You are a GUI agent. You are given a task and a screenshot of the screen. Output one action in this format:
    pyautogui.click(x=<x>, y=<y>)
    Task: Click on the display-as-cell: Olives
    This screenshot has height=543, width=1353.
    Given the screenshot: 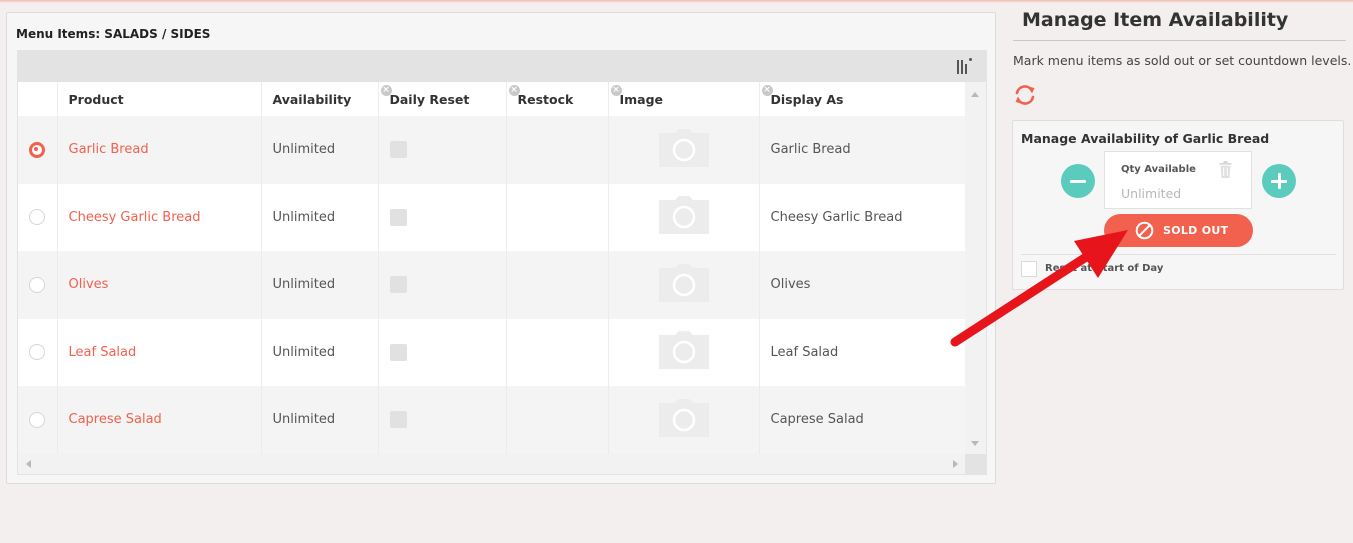 What is the action you would take?
    pyautogui.click(x=862, y=285)
    